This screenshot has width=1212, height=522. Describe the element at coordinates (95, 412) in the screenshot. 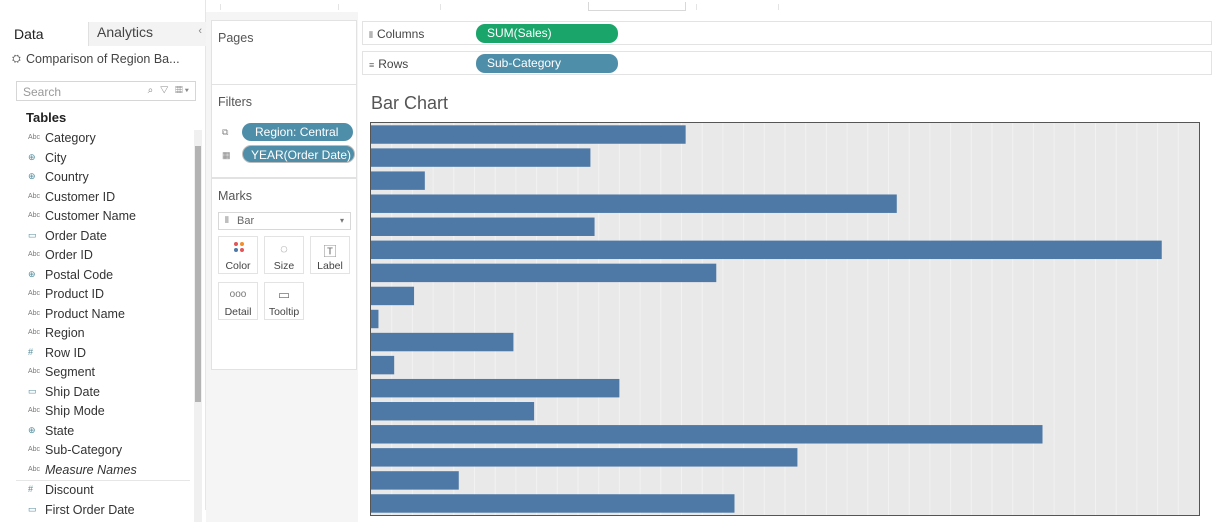

I see `field-item: Abc Ship Mode` at that location.